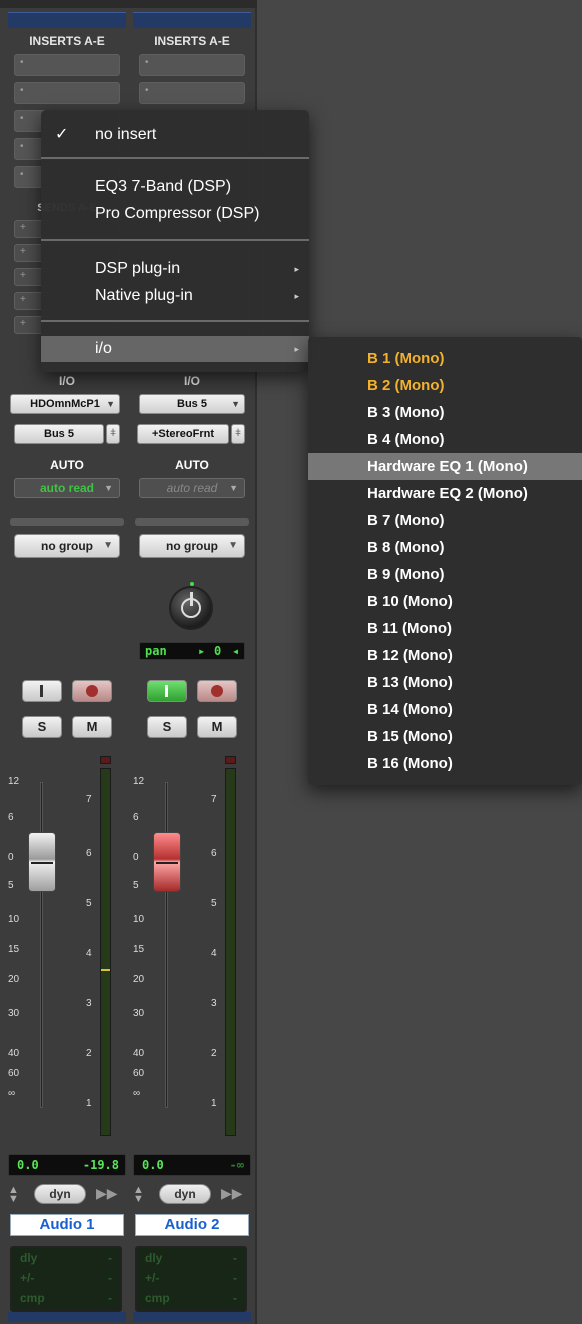 The image size is (582, 1324). I want to click on io-submenu-item: B 10 (Mono), so click(445, 601).